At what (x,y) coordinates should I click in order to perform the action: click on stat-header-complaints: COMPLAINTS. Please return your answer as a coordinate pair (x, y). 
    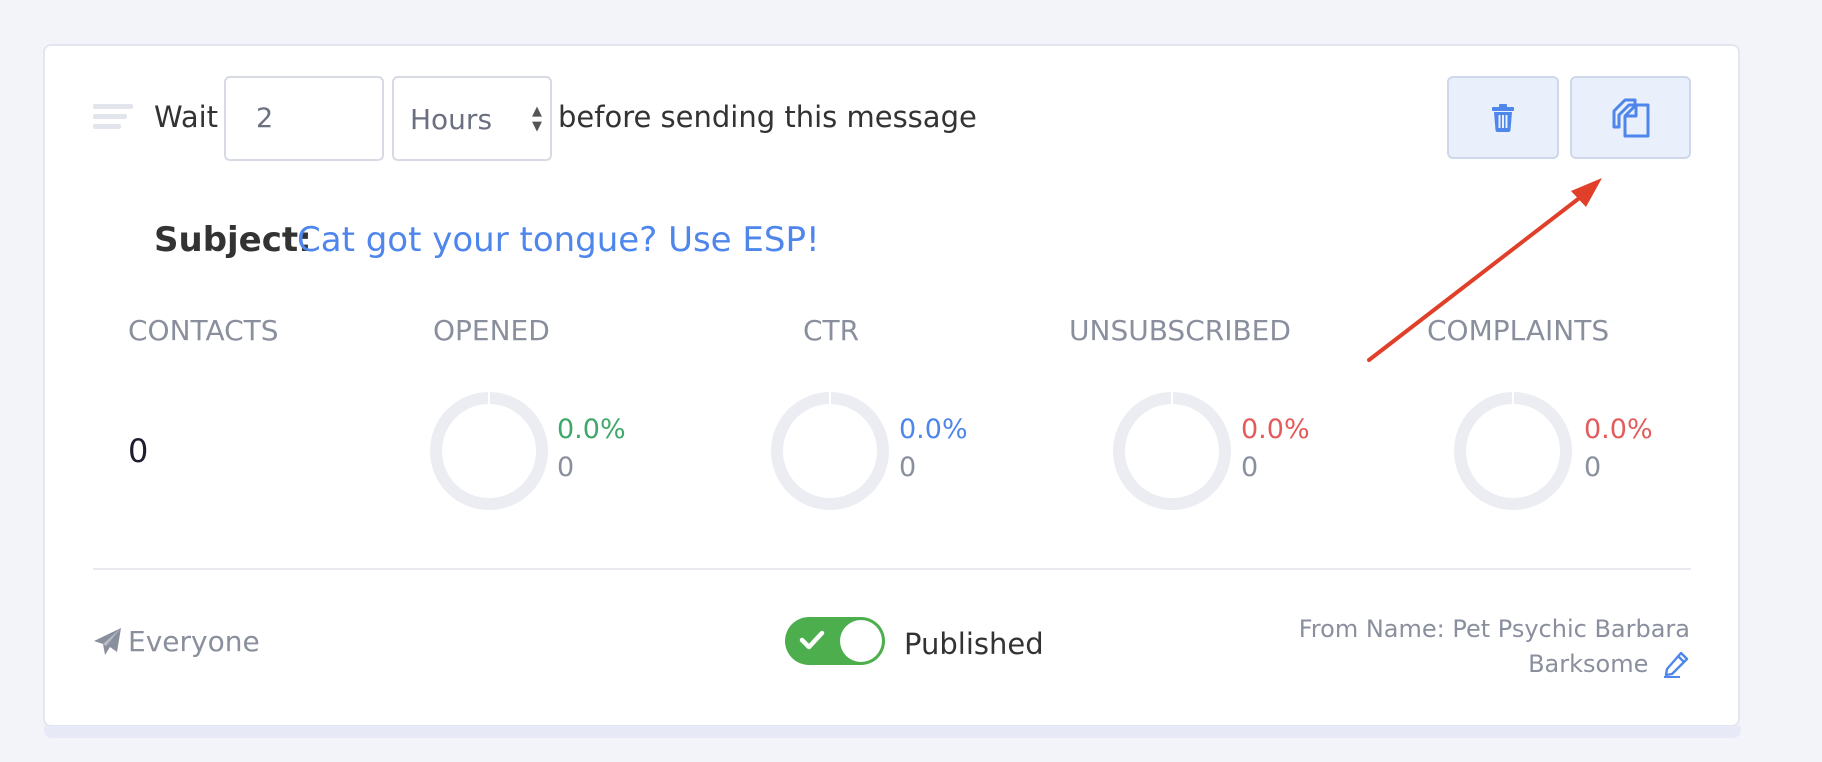
    Looking at the image, I should click on (1518, 330).